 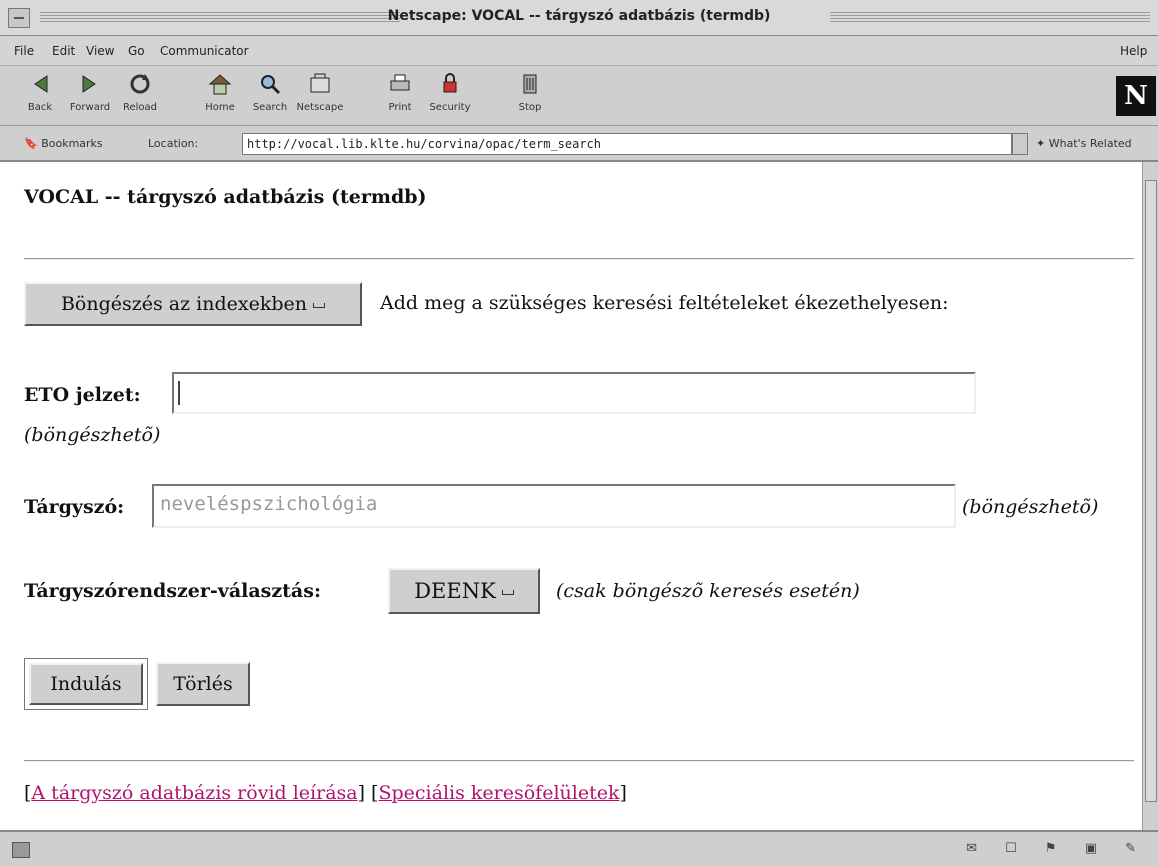 I want to click on menu-go: Go, so click(x=136, y=51).